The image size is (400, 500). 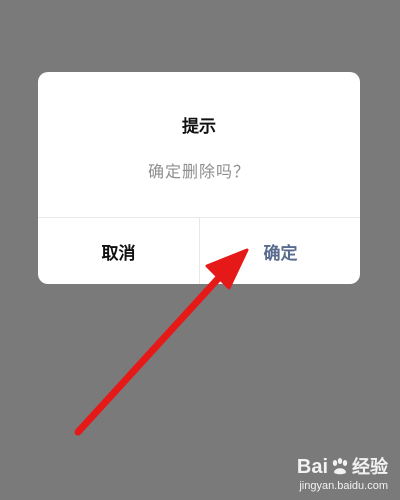 I want to click on dialog-title: 提示, so click(x=199, y=127).